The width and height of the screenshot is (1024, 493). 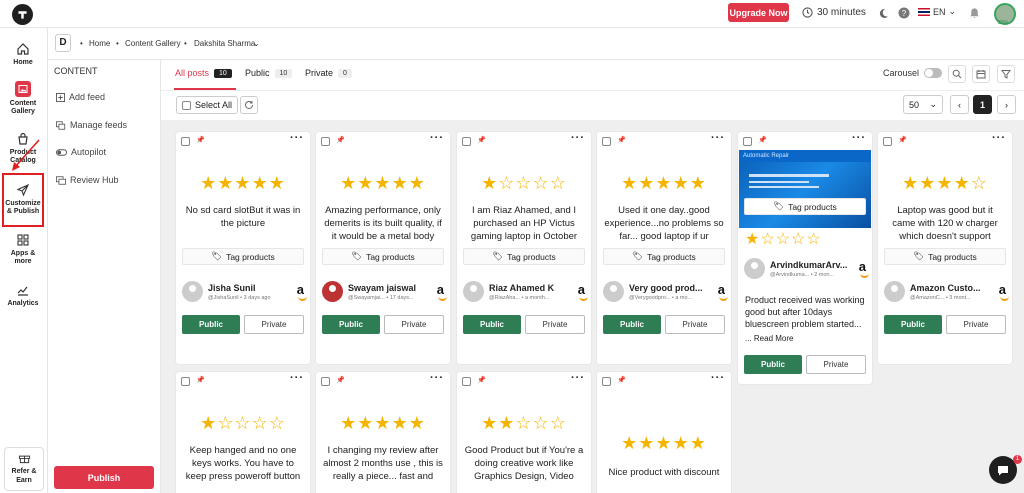 I want to click on publish-button: Publish, so click(x=104, y=477).